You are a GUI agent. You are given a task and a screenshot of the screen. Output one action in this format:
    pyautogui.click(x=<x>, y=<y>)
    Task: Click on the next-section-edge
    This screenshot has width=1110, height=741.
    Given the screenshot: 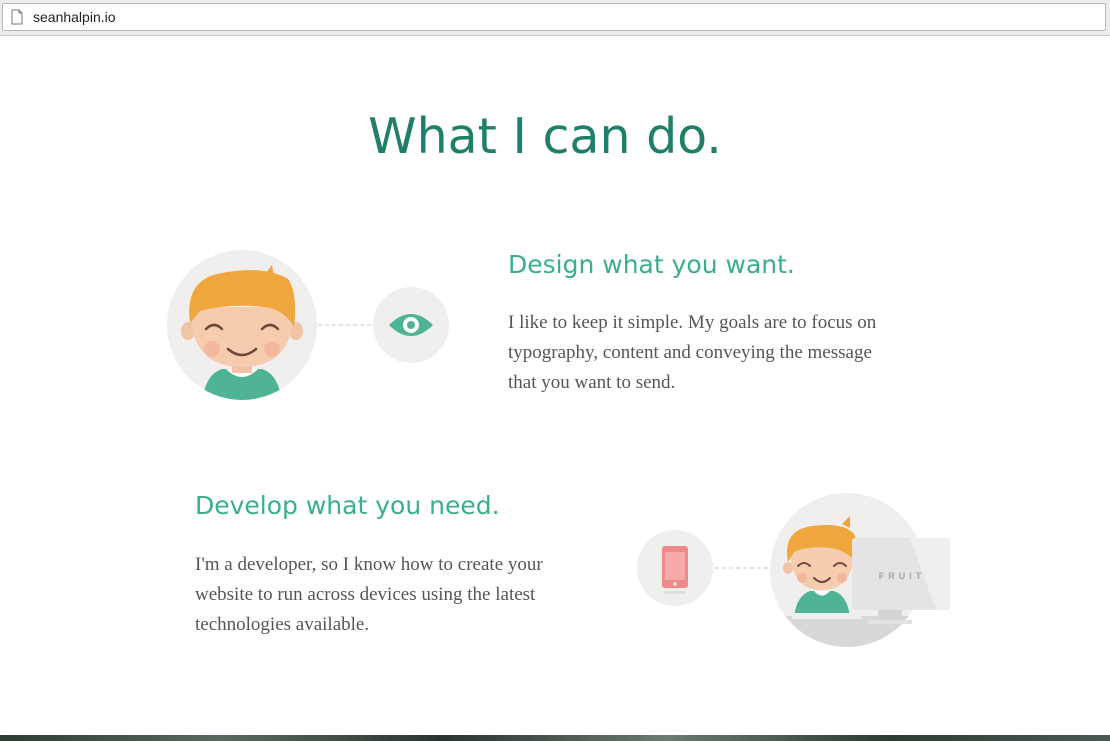 What is the action you would take?
    pyautogui.click(x=555, y=738)
    